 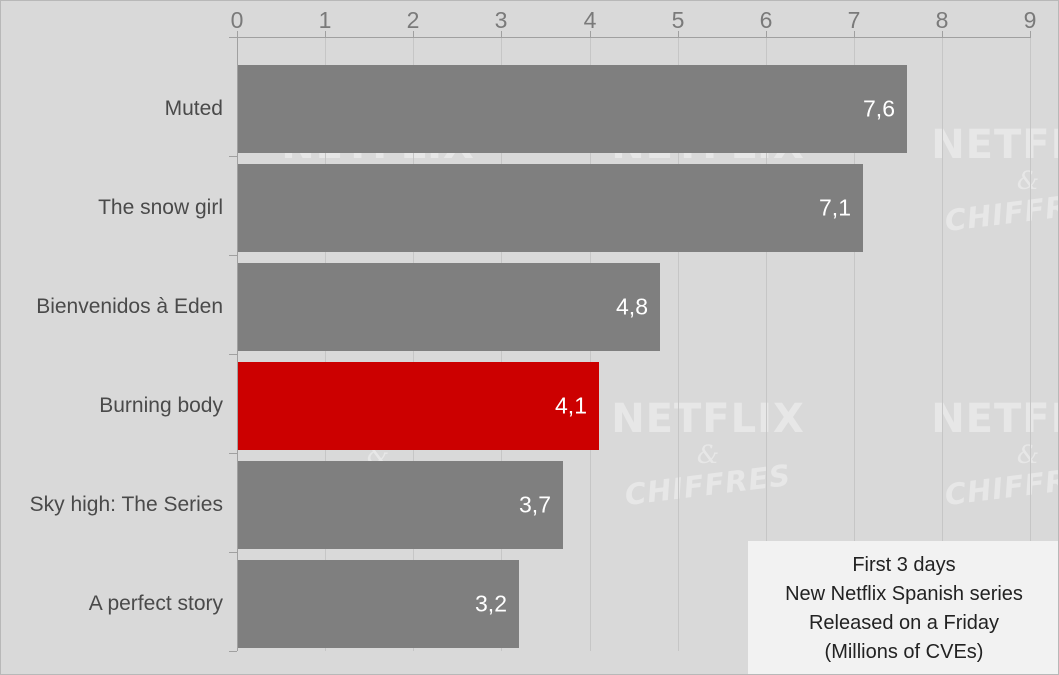 I want to click on bar-value-label: 7,6, so click(x=879, y=108).